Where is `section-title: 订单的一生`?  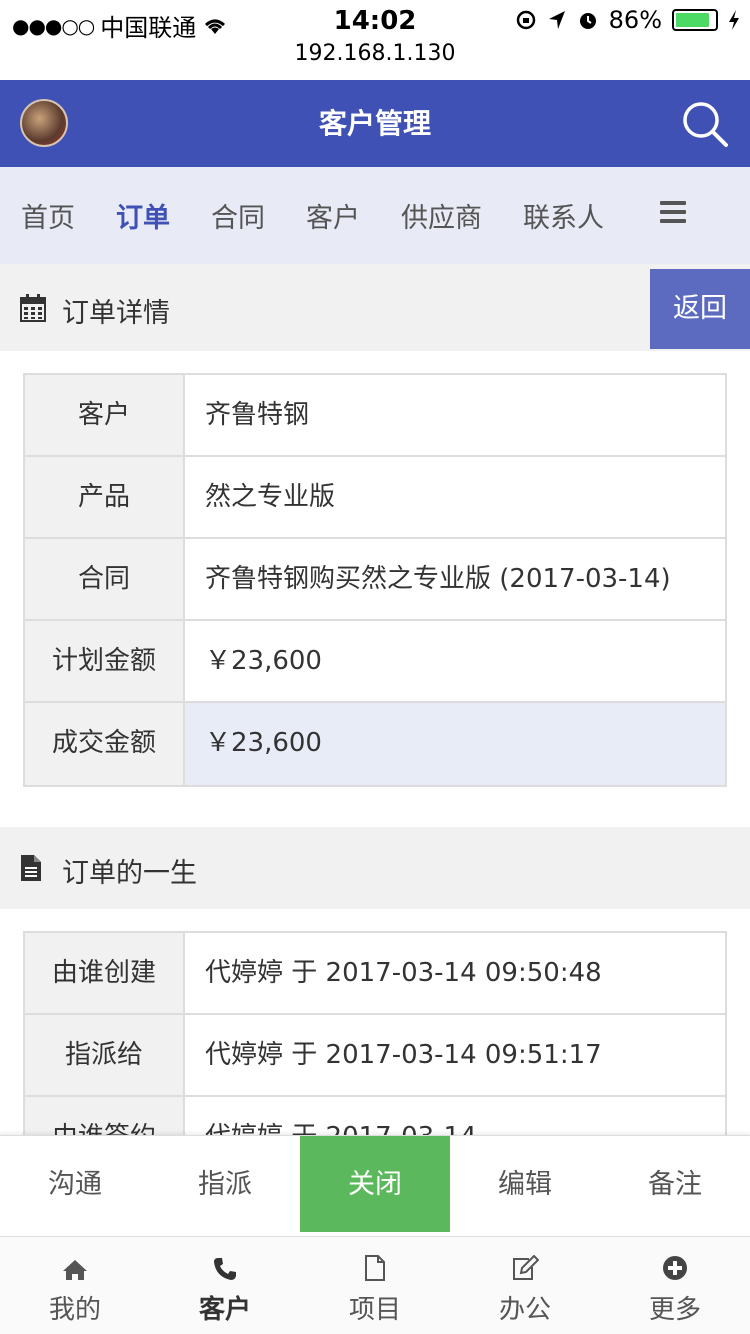 section-title: 订单的一生 is located at coordinates (129, 873).